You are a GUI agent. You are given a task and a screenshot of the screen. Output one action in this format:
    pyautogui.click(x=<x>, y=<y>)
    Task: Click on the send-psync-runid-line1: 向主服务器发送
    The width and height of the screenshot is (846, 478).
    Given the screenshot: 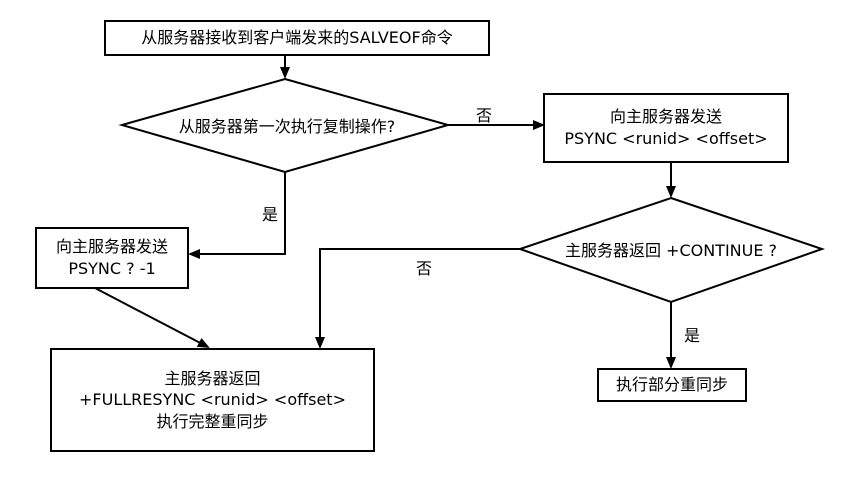 What is the action you would take?
    pyautogui.click(x=665, y=117)
    